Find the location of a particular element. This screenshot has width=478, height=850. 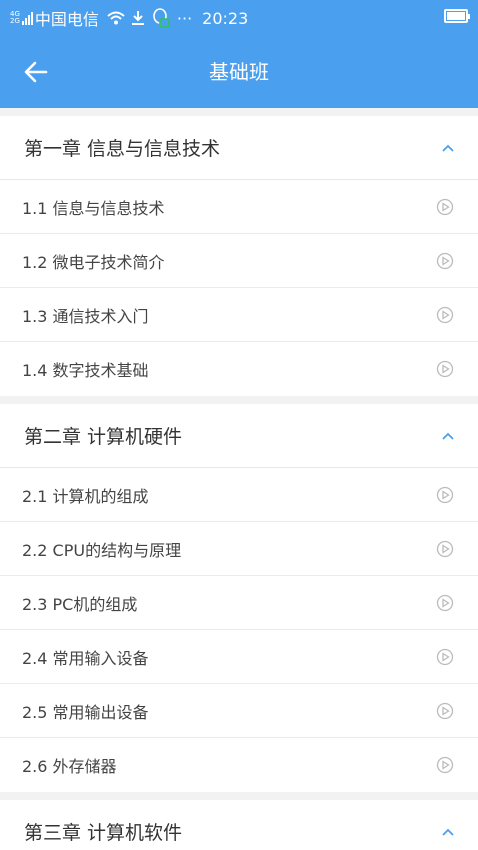

wifi-icon is located at coordinates (116, 18).